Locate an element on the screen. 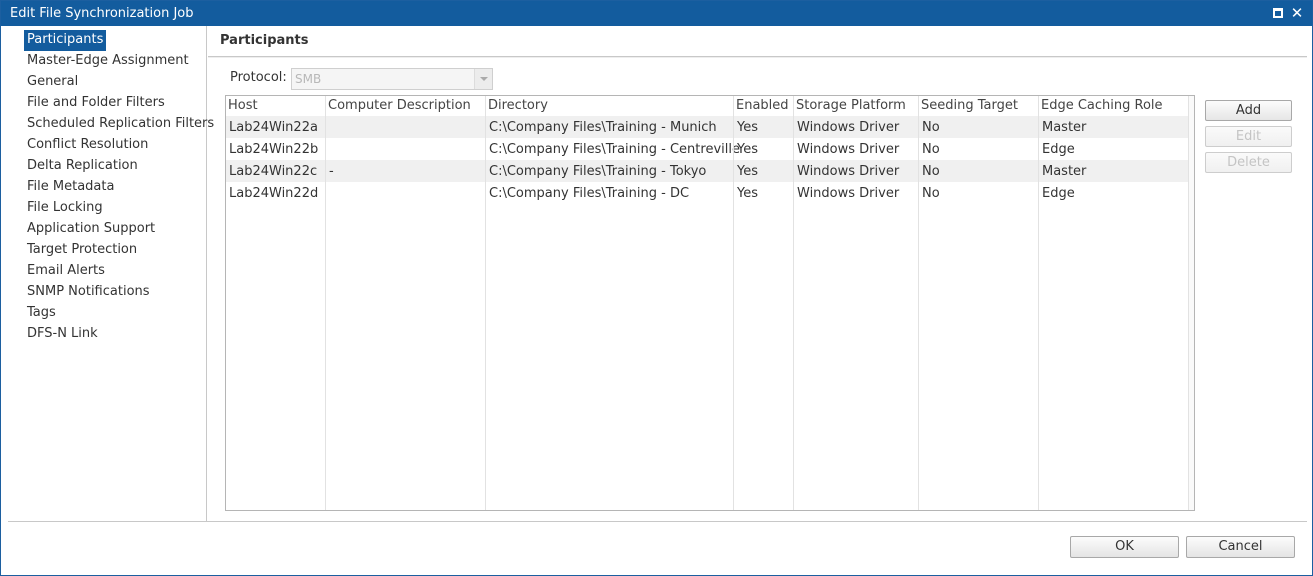 The image size is (1313, 576). sidebar-item-master-edge-assignment: Master-Edge Assignment is located at coordinates (108, 61).